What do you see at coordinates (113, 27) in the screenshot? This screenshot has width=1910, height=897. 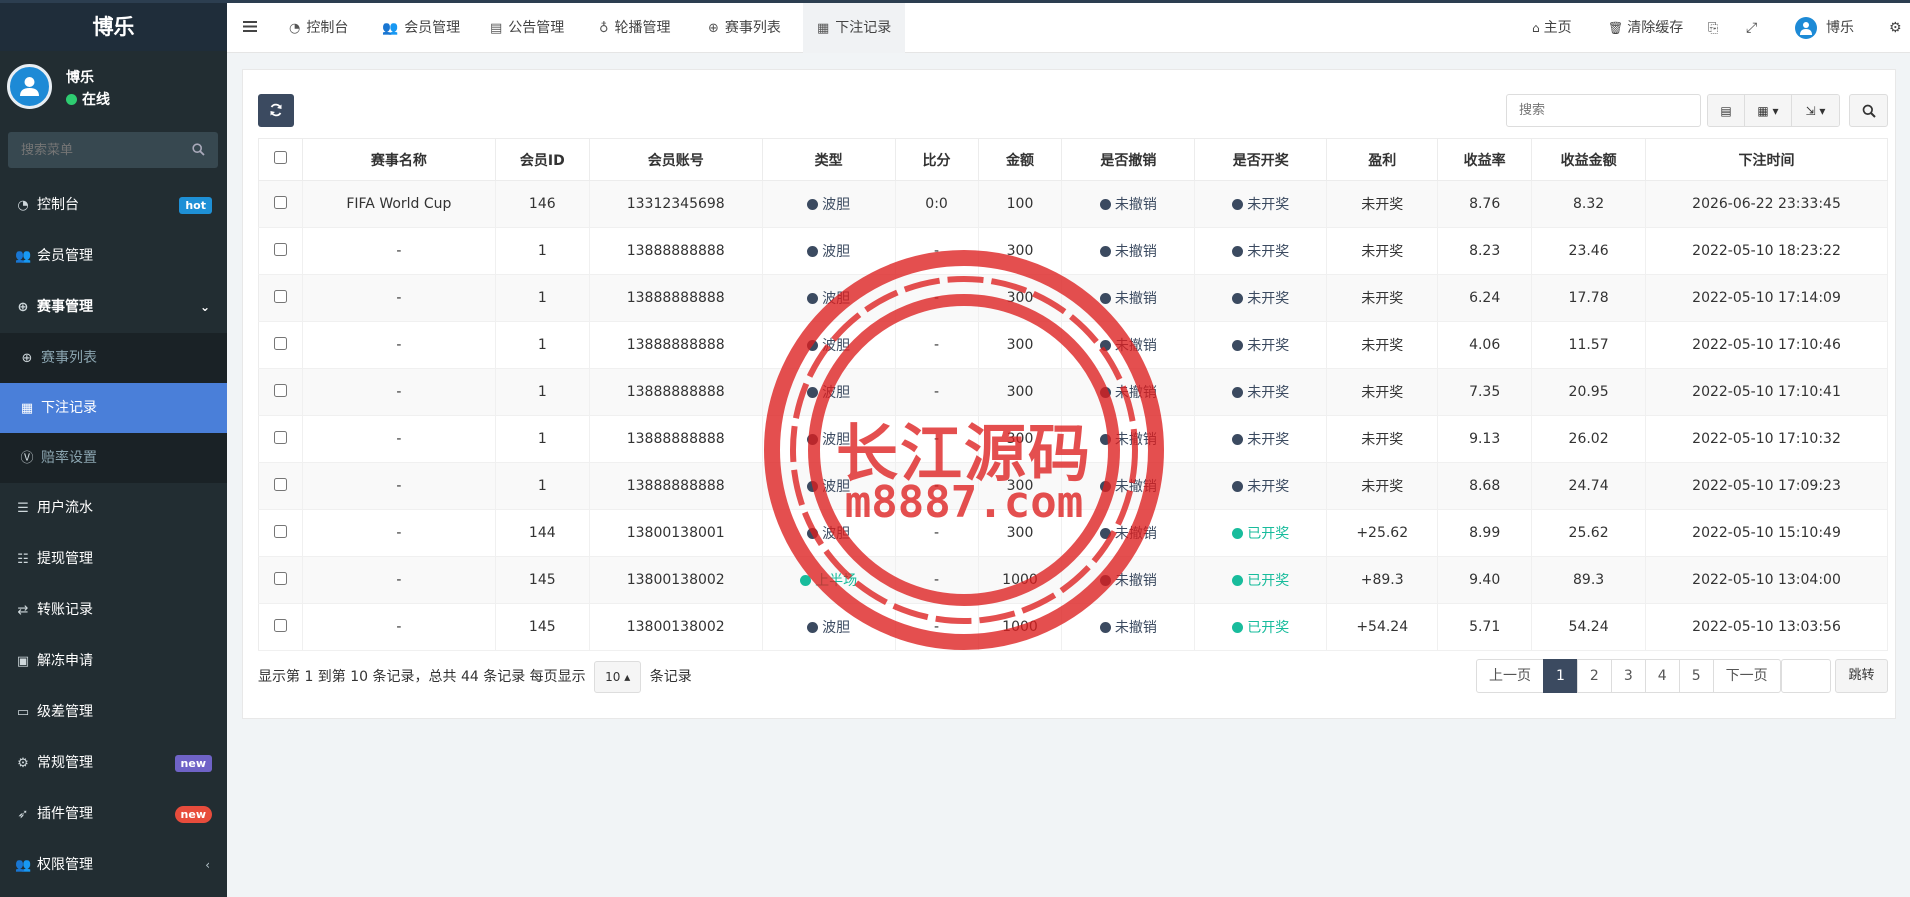 I see `app-logo: 博乐` at bounding box center [113, 27].